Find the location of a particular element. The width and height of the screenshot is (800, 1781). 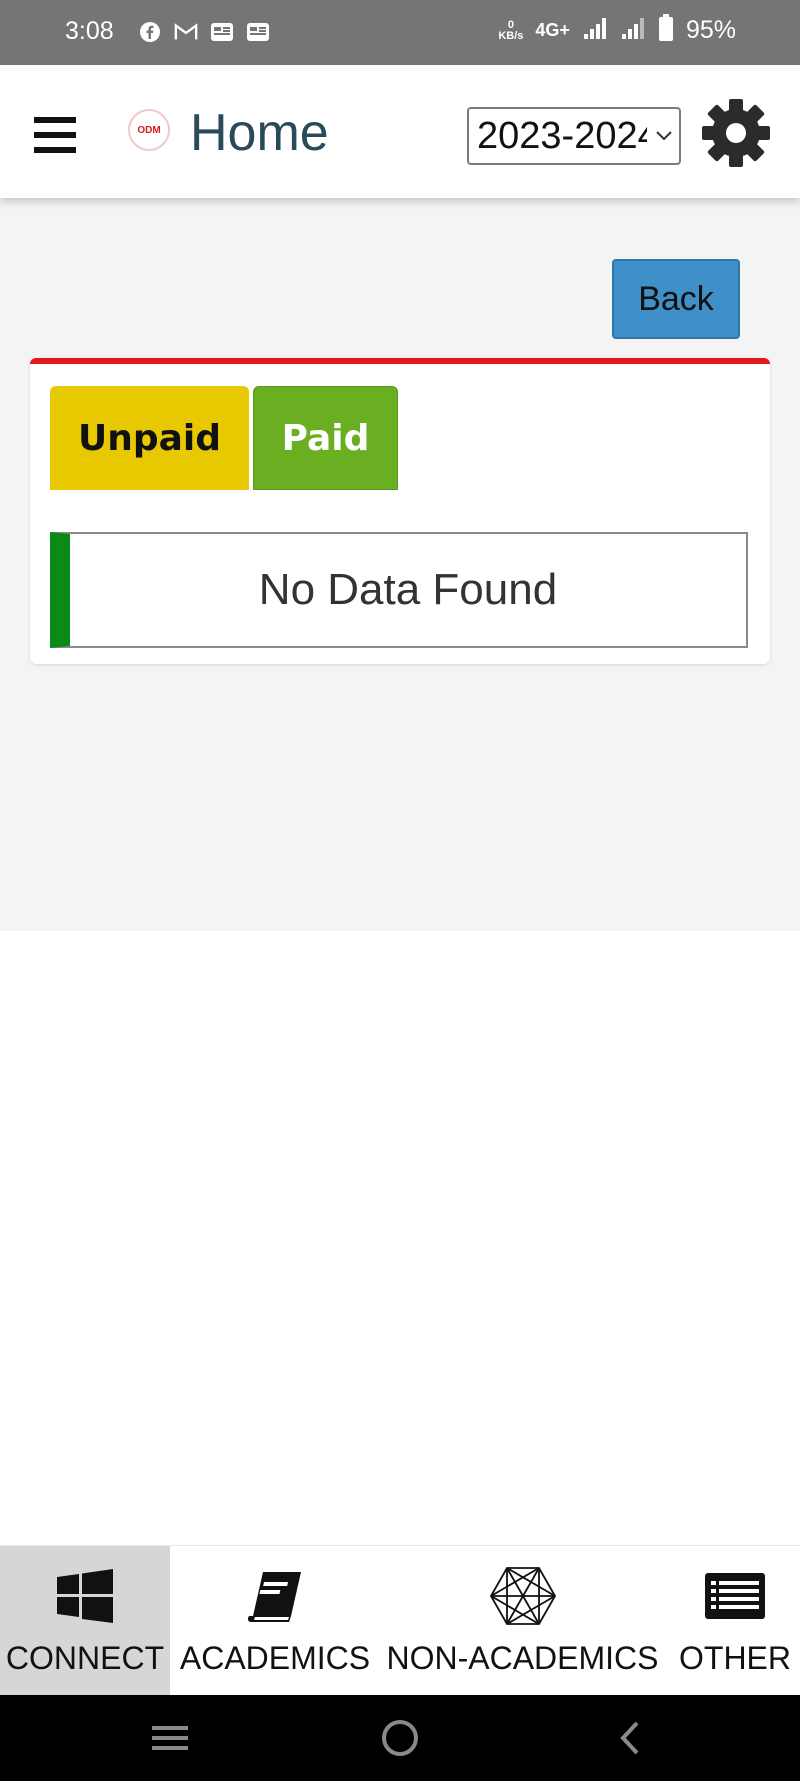

logo-text: ODM is located at coordinates (149, 130).